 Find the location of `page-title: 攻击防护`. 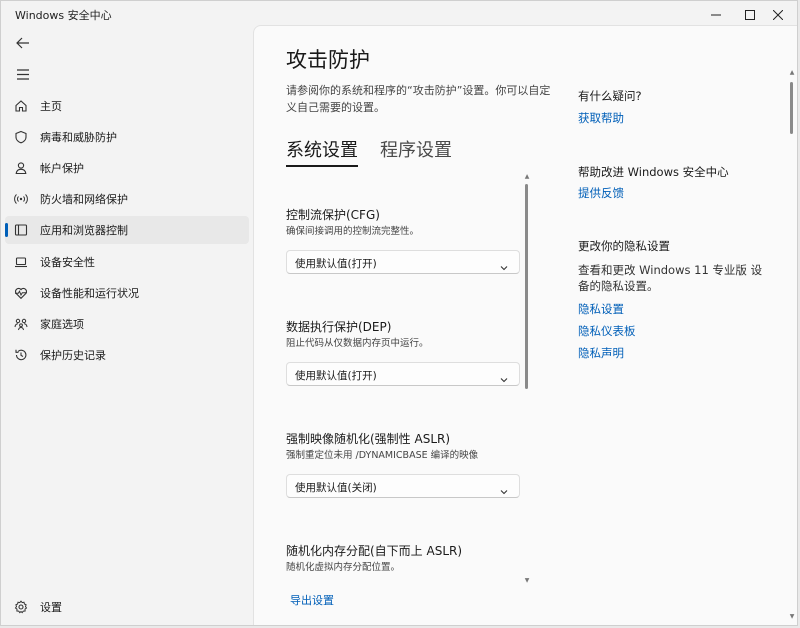

page-title: 攻击防护 is located at coordinates (328, 60).